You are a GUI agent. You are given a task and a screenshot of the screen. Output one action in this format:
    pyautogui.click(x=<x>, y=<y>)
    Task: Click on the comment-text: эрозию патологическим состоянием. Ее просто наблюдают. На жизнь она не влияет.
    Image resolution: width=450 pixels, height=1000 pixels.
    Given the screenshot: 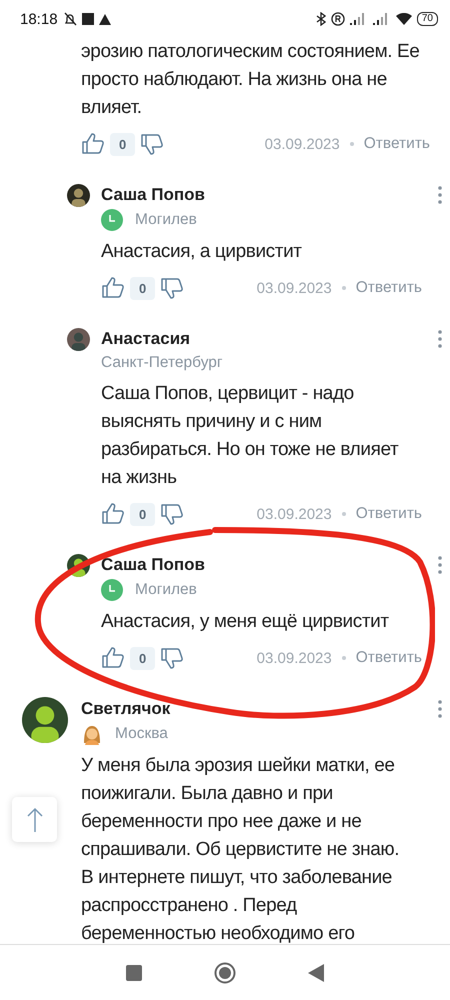 What is the action you would take?
    pyautogui.click(x=250, y=80)
    